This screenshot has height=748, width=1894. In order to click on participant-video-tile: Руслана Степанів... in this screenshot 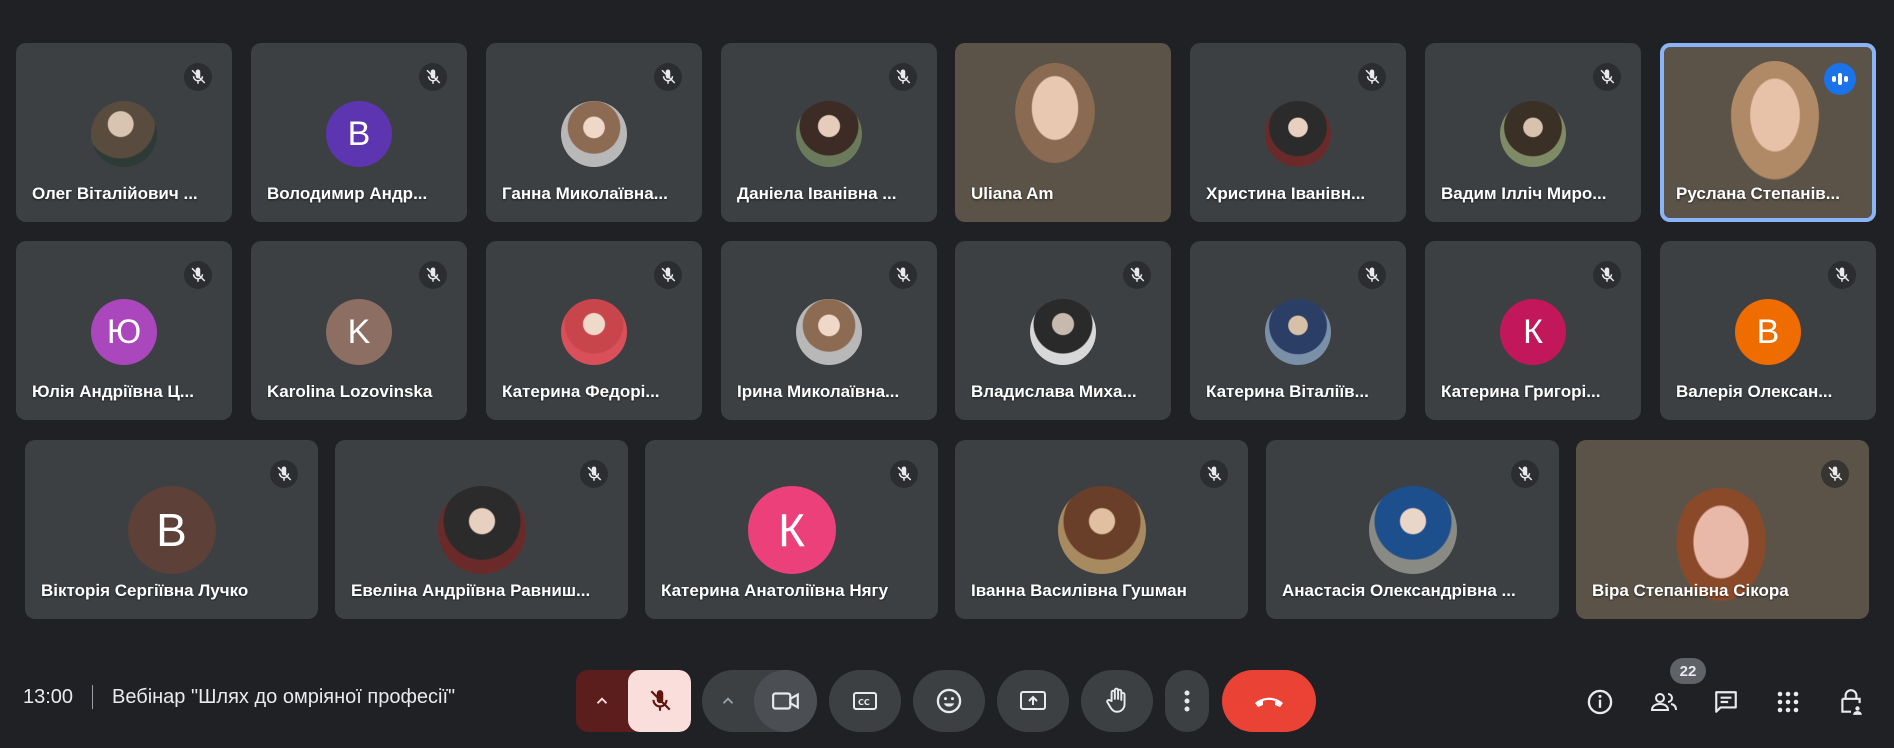, I will do `click(1768, 132)`.